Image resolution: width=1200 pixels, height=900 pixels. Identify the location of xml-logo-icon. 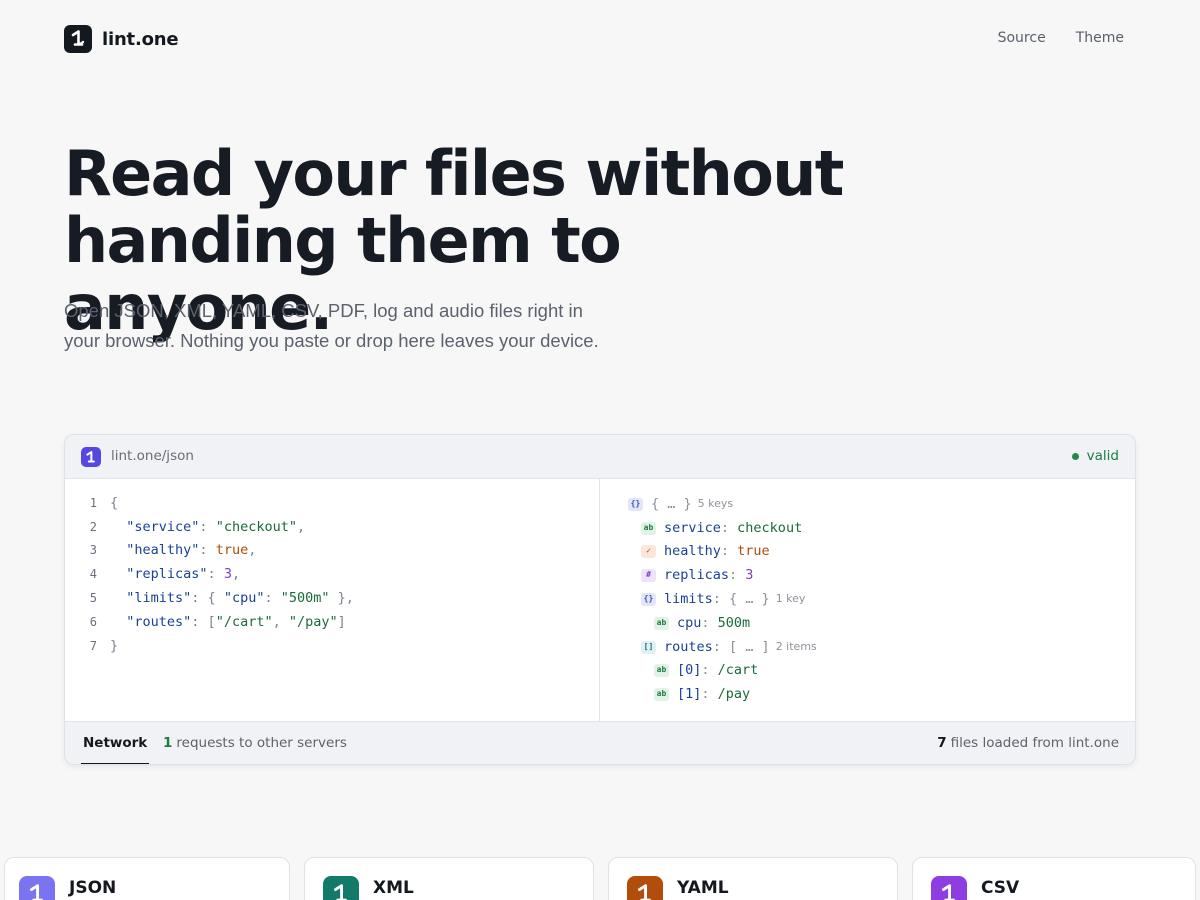
(341, 888).